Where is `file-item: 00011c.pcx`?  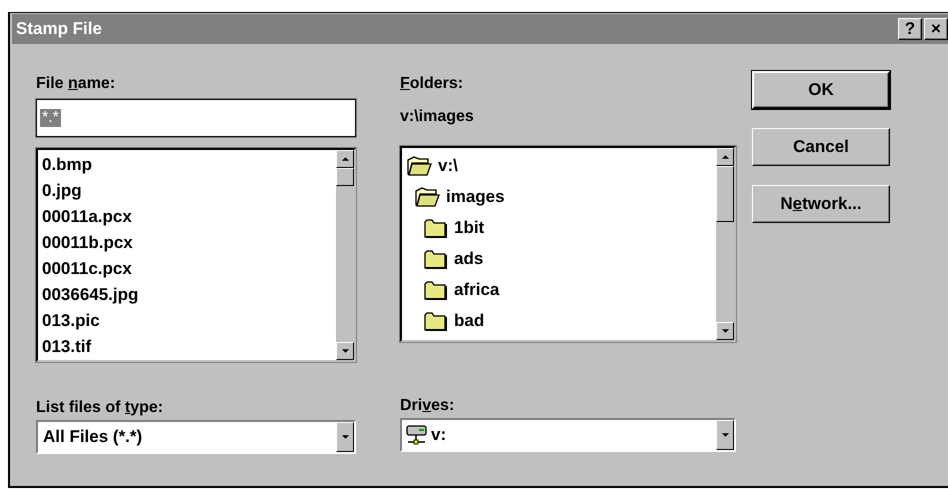 file-item: 00011c.pcx is located at coordinates (189, 269).